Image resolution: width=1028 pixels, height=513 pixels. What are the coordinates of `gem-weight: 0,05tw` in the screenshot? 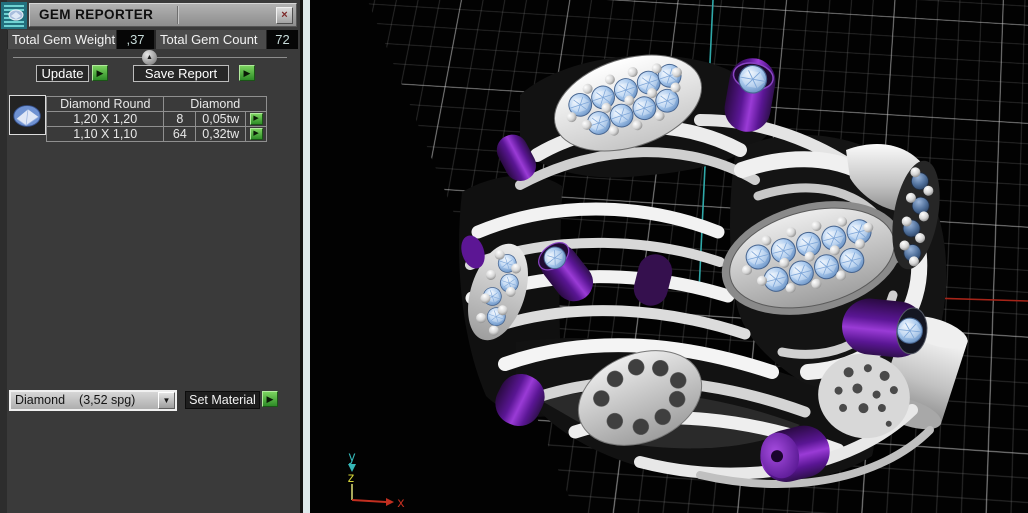 It's located at (221, 119).